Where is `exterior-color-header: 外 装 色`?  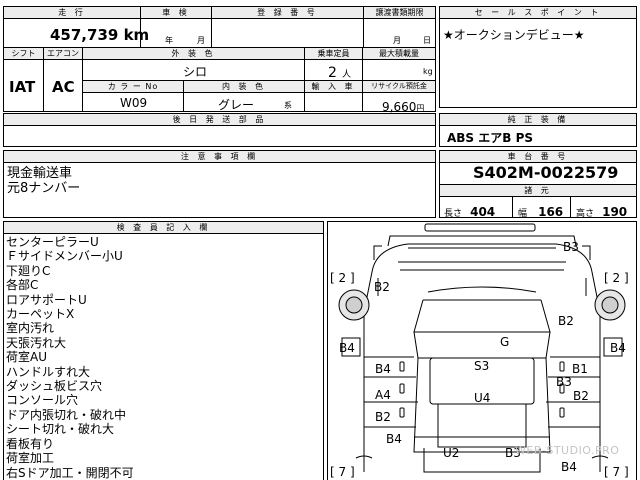 exterior-color-header: 外 装 色 is located at coordinates (193, 54).